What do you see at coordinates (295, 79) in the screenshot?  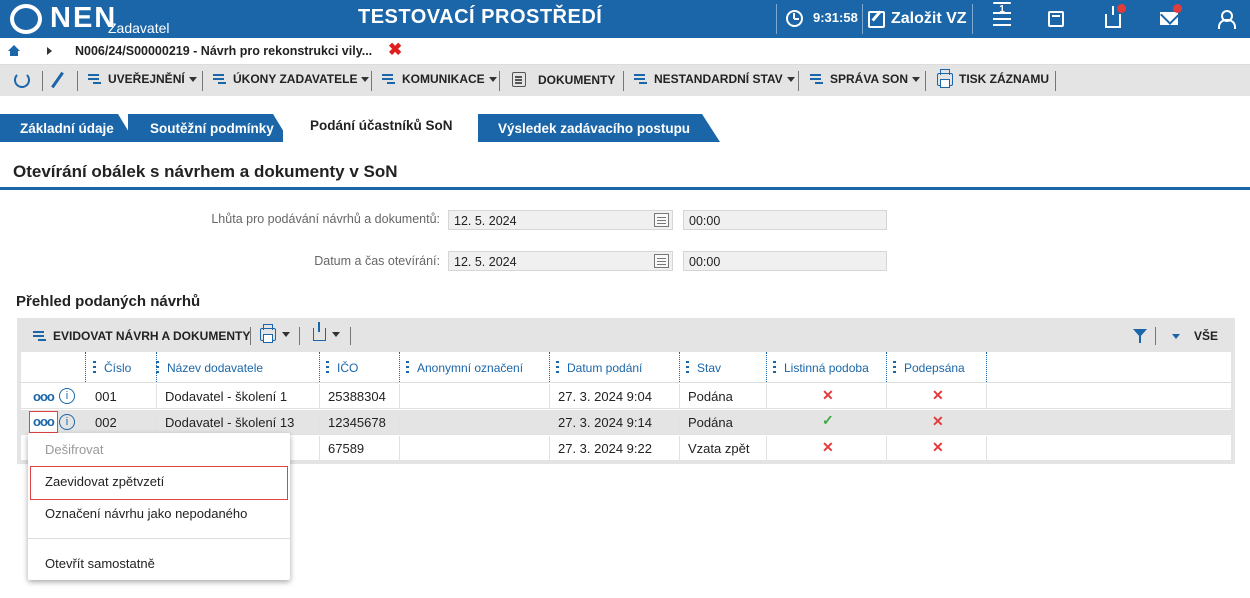 I see `menu-label: ÚKONY ZADAVATELE` at bounding box center [295, 79].